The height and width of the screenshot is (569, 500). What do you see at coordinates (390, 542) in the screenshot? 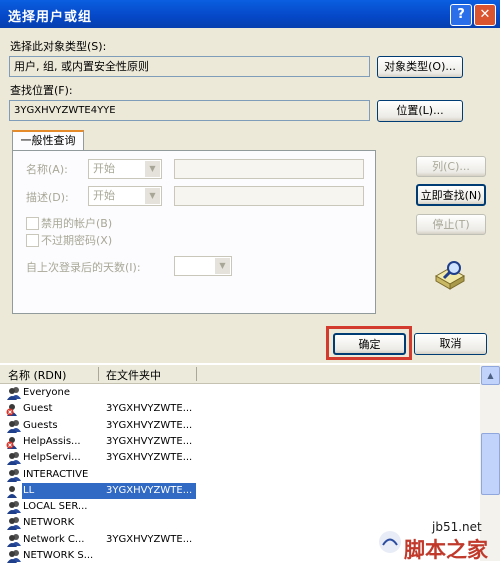
I see `watermark-logo-icon` at bounding box center [390, 542].